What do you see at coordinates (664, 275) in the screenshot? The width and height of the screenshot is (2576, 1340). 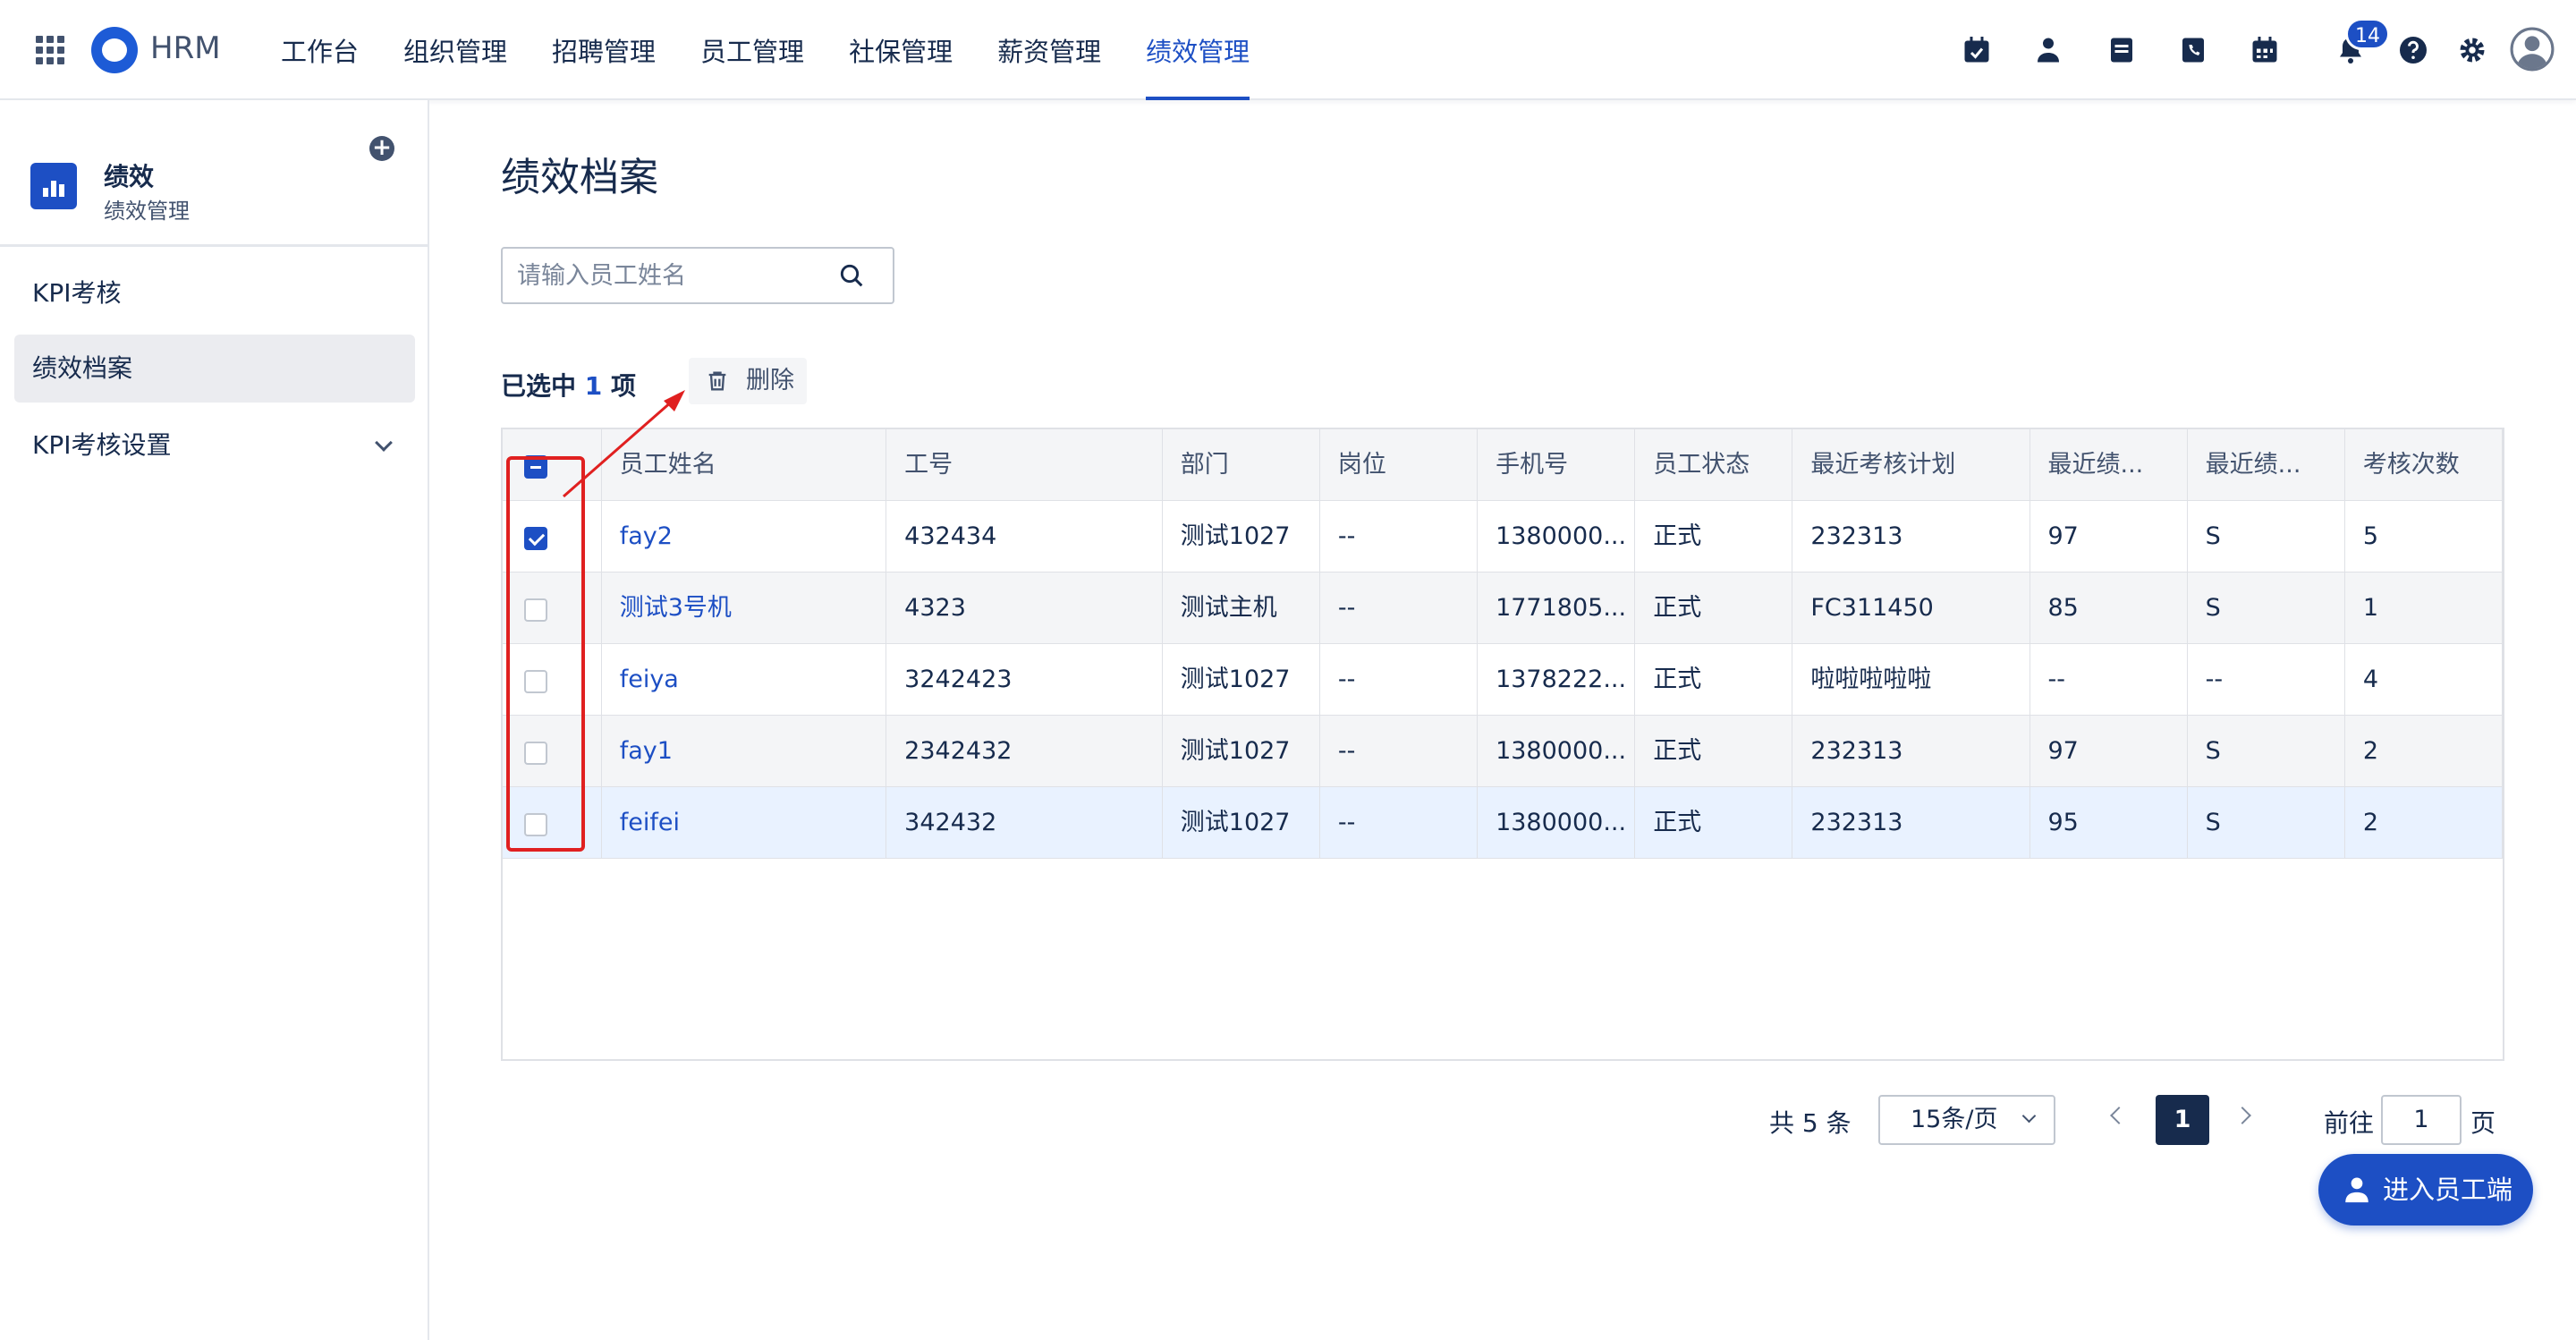 I see `search-input` at bounding box center [664, 275].